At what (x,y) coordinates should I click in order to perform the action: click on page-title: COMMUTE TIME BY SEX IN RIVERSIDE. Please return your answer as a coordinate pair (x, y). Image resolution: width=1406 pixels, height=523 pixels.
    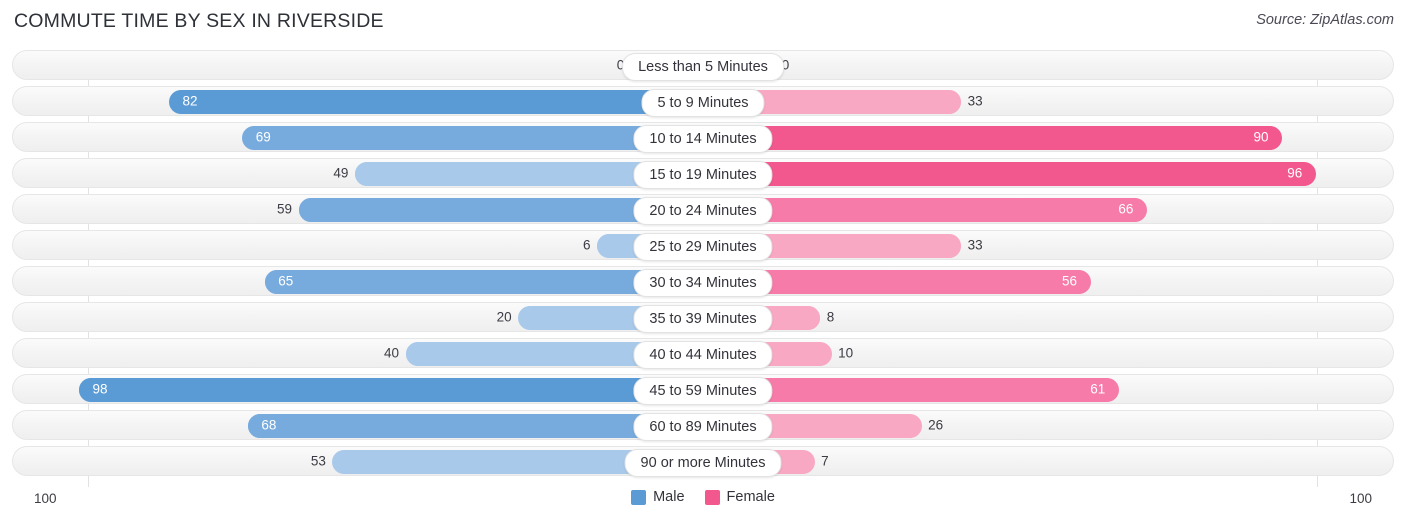
    Looking at the image, I should click on (199, 21).